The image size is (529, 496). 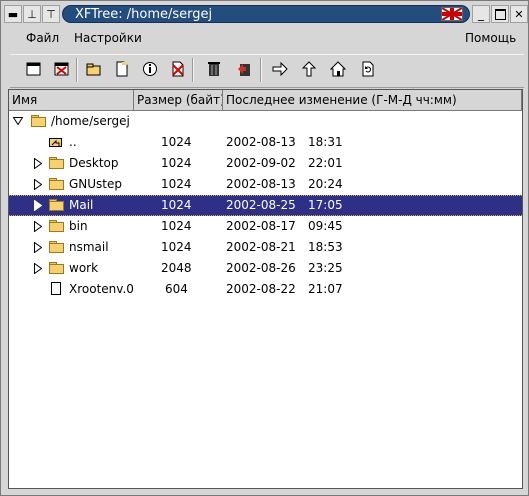 I want to click on minimize-button: _, so click(x=481, y=14).